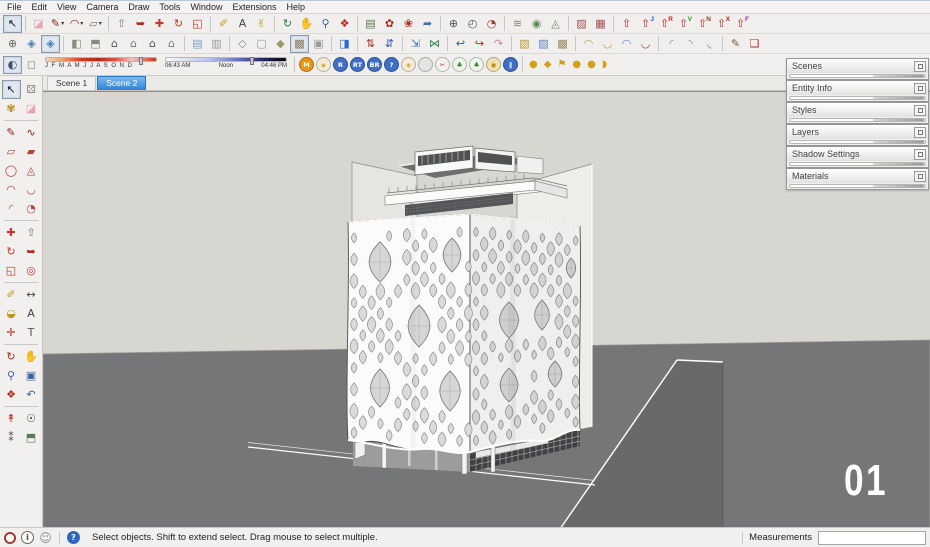  I want to click on gold-wedge-icon: ◗, so click(604, 64).